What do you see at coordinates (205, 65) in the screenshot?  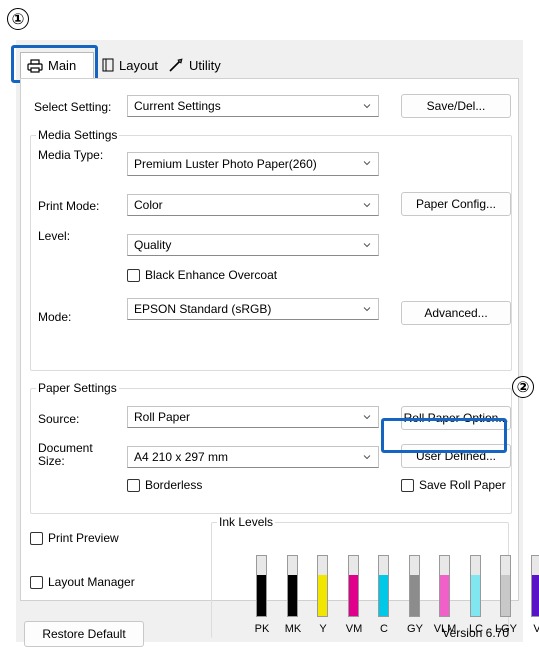 I see `tab-utility-label: Utility` at bounding box center [205, 65].